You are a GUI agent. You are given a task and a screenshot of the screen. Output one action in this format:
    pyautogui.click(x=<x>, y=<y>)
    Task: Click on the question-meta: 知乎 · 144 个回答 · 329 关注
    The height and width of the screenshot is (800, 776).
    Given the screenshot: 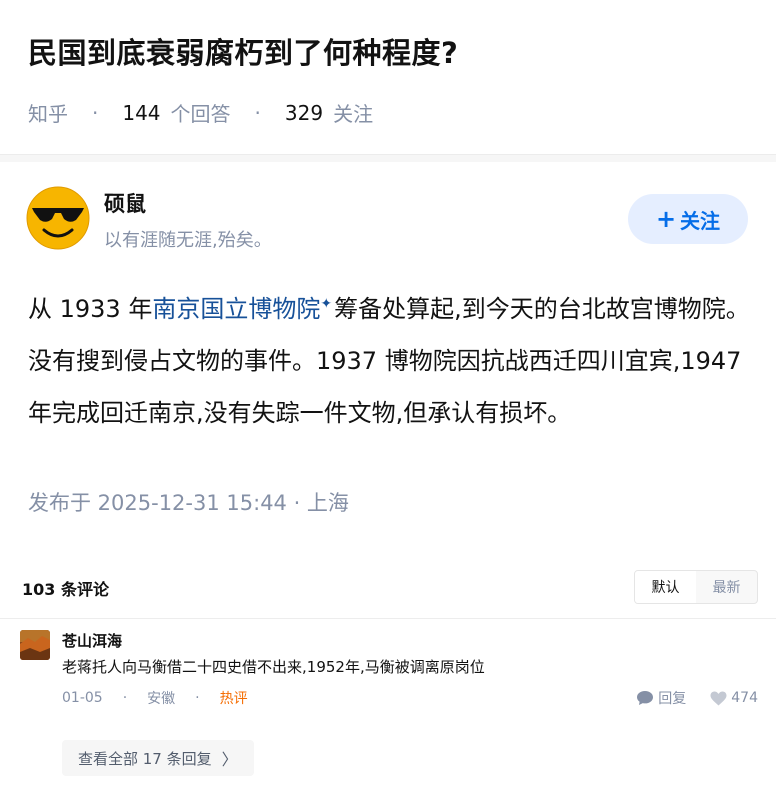 What is the action you would take?
    pyautogui.click(x=200, y=112)
    